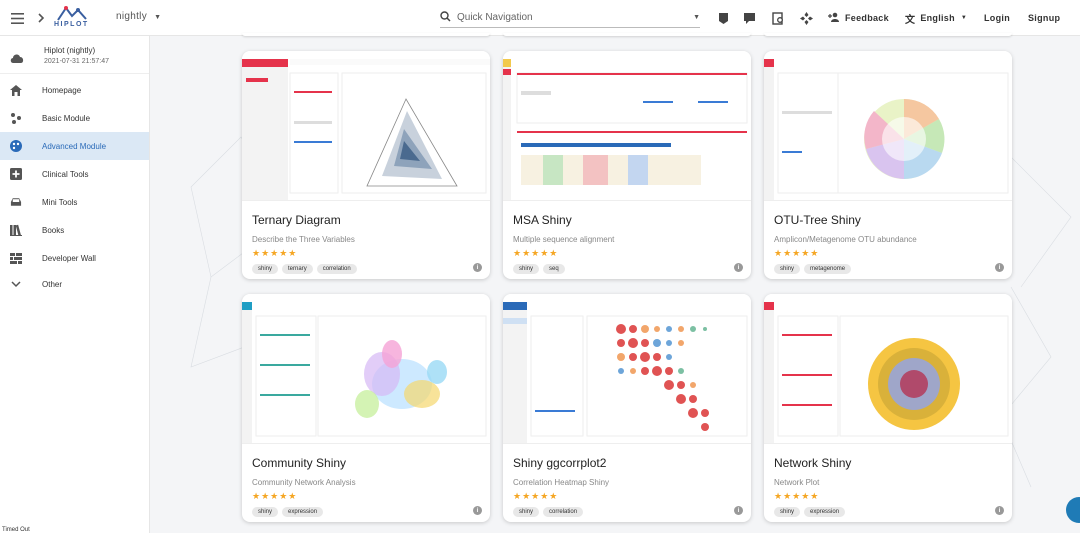  I want to click on gamepad-icon, so click(806, 18).